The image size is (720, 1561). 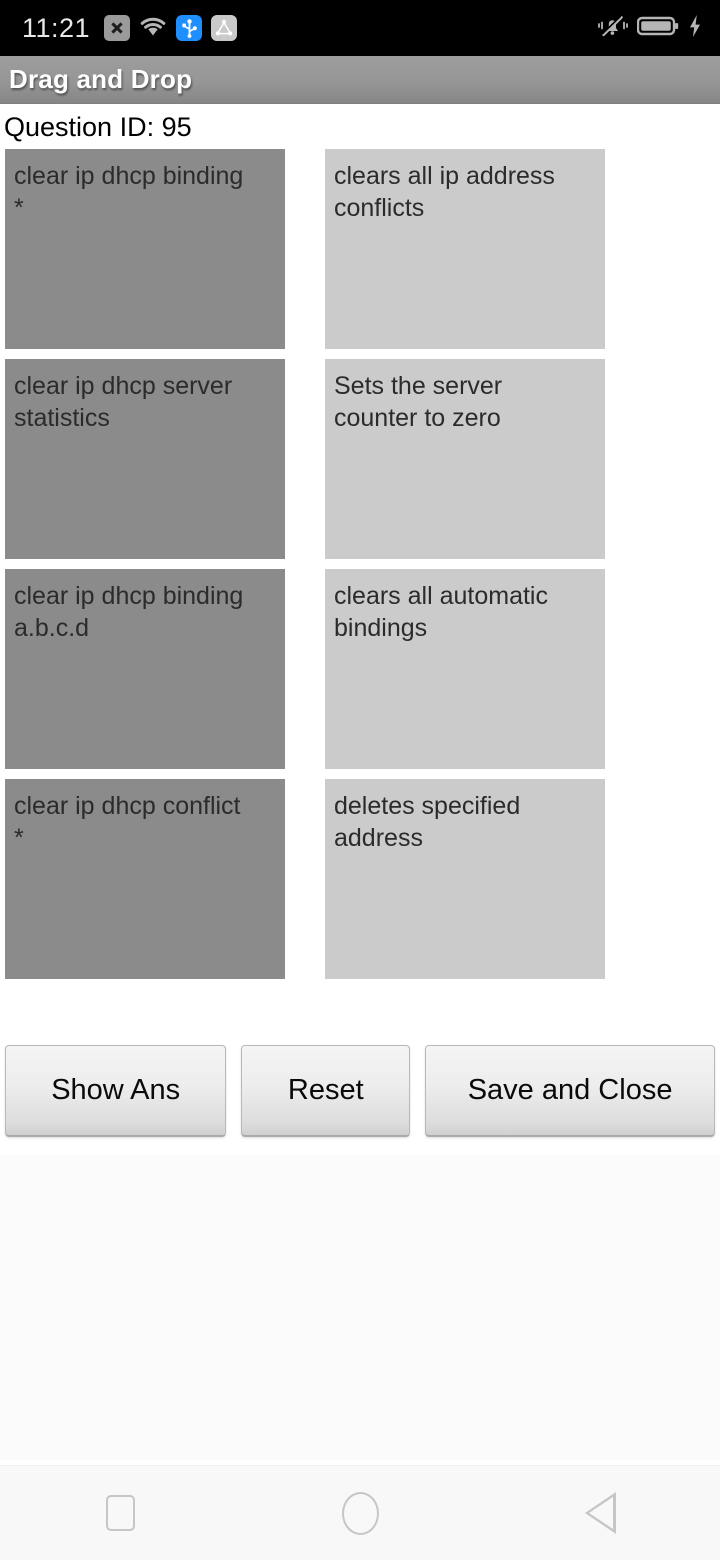 I want to click on save-and-close-button: Save and Close, so click(x=570, y=1091).